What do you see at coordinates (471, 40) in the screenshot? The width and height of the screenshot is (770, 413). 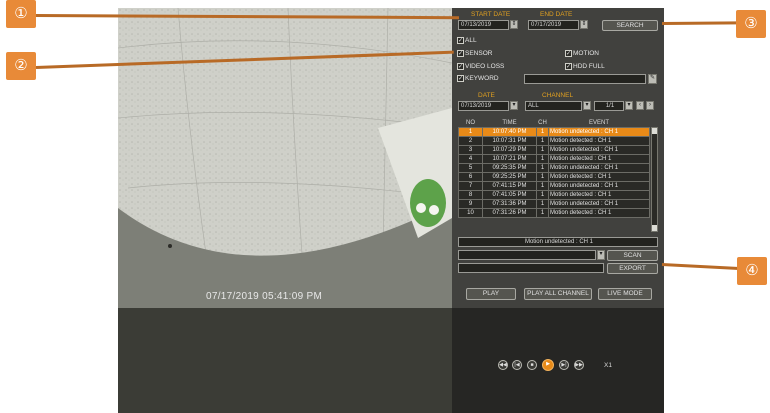 I see `filter-all-label: ALL` at bounding box center [471, 40].